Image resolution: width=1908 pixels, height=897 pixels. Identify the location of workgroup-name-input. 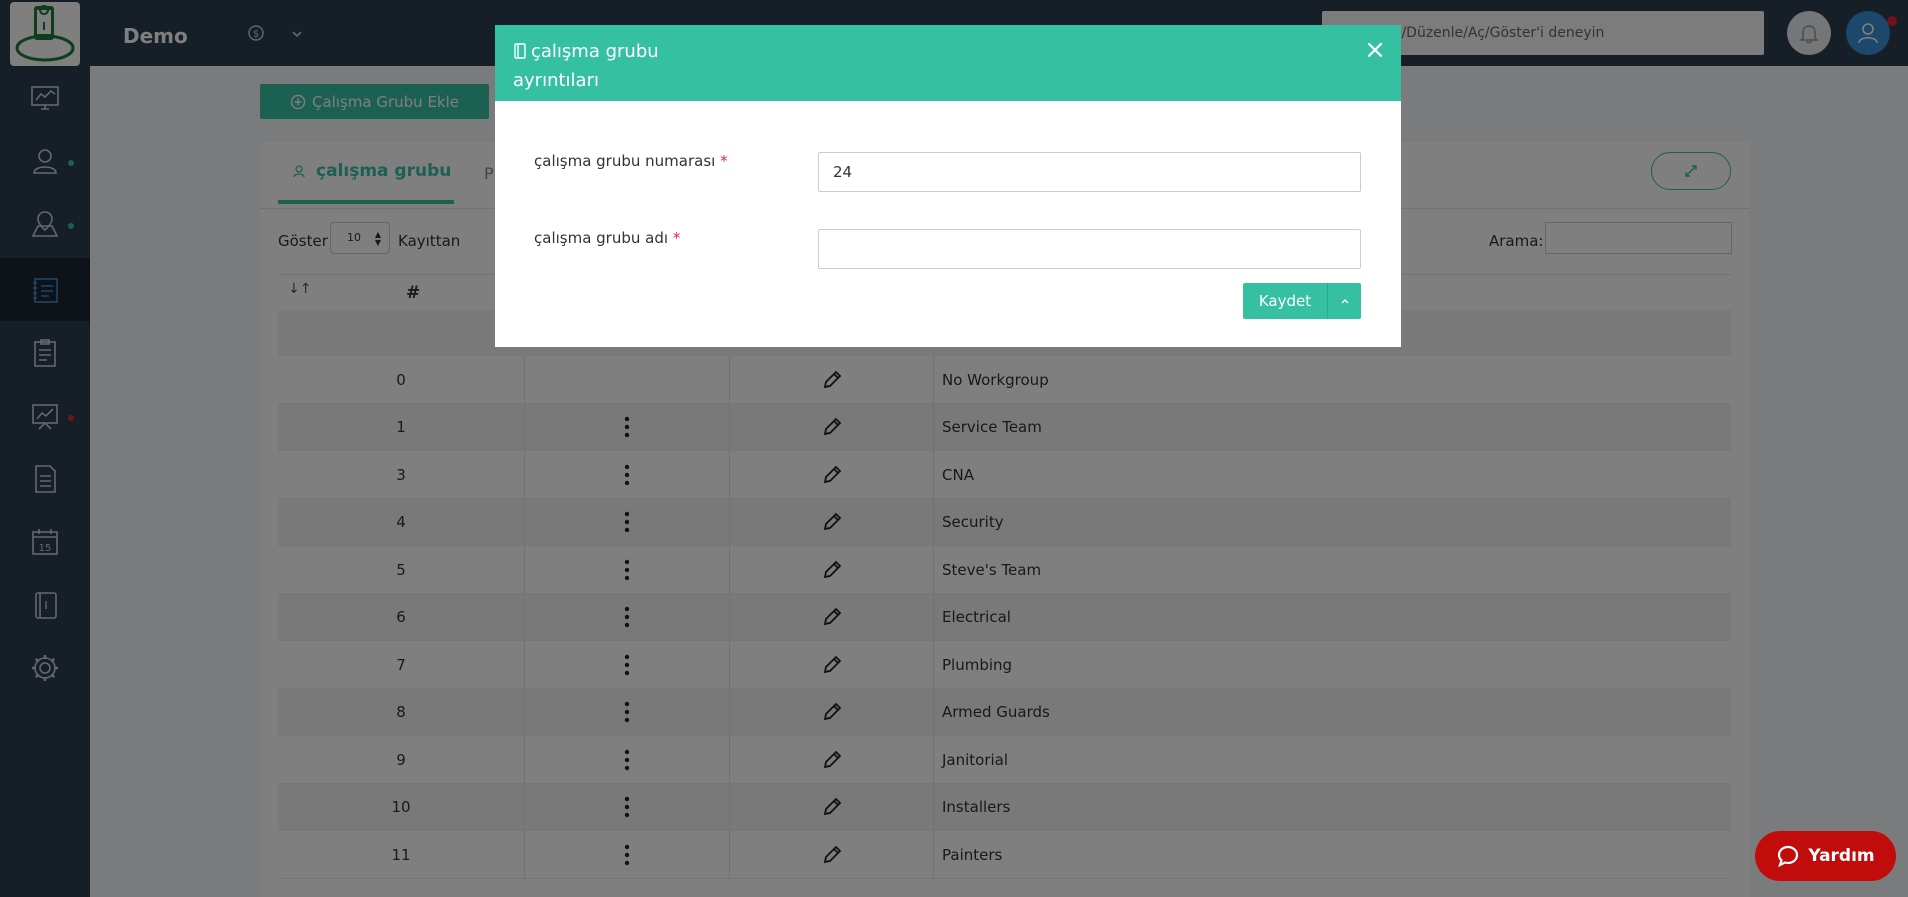
(1089, 249).